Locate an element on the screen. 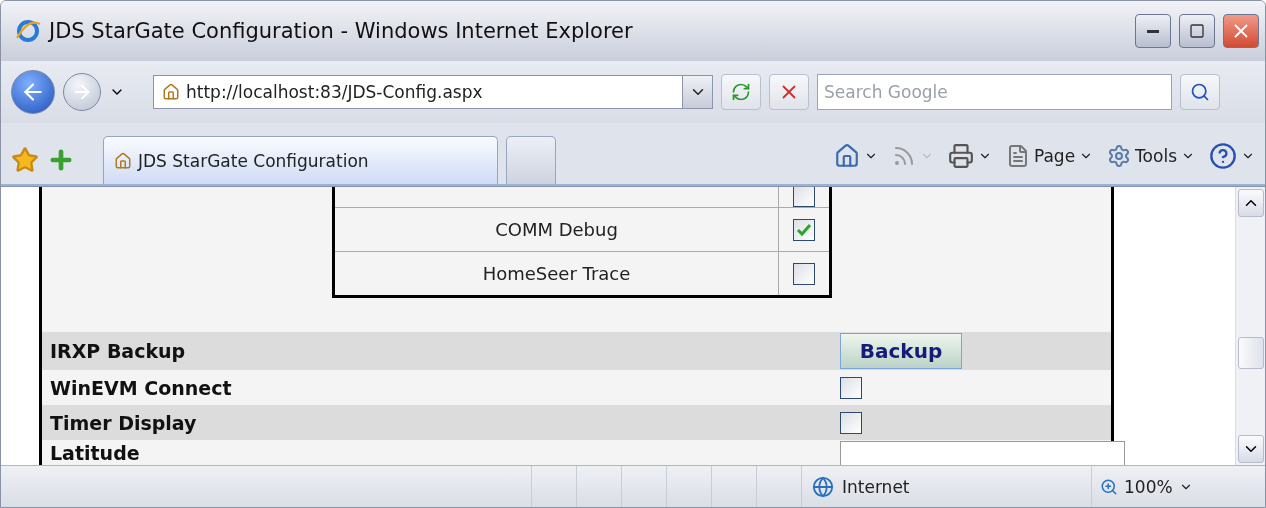 Image resolution: width=1266 pixels, height=508 pixels. option-label: COMM Debug is located at coordinates (557, 229).